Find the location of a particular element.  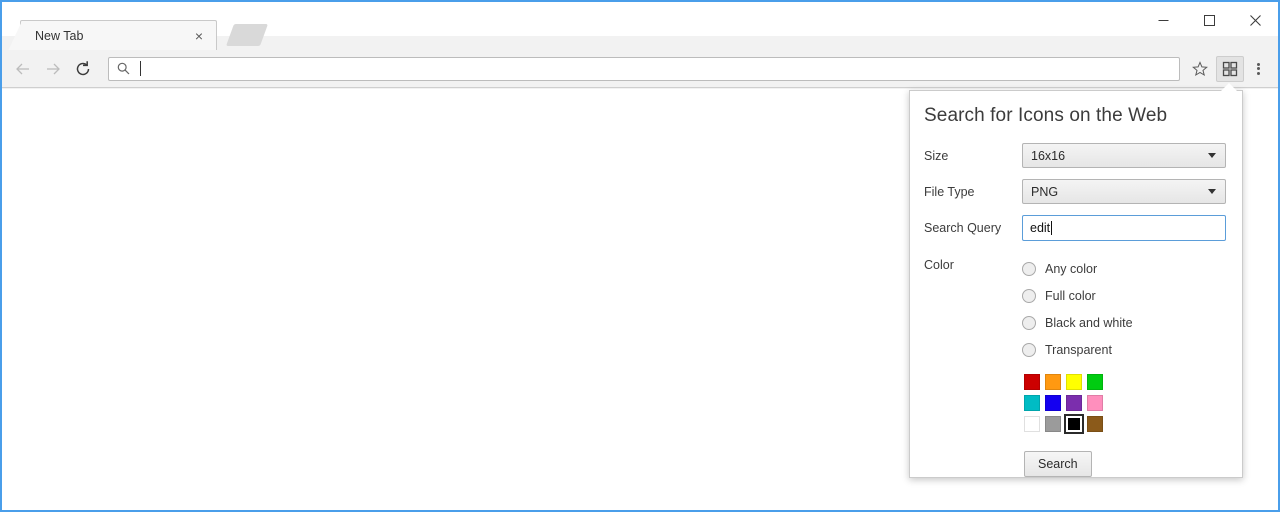

browser-toolbar is located at coordinates (640, 69).